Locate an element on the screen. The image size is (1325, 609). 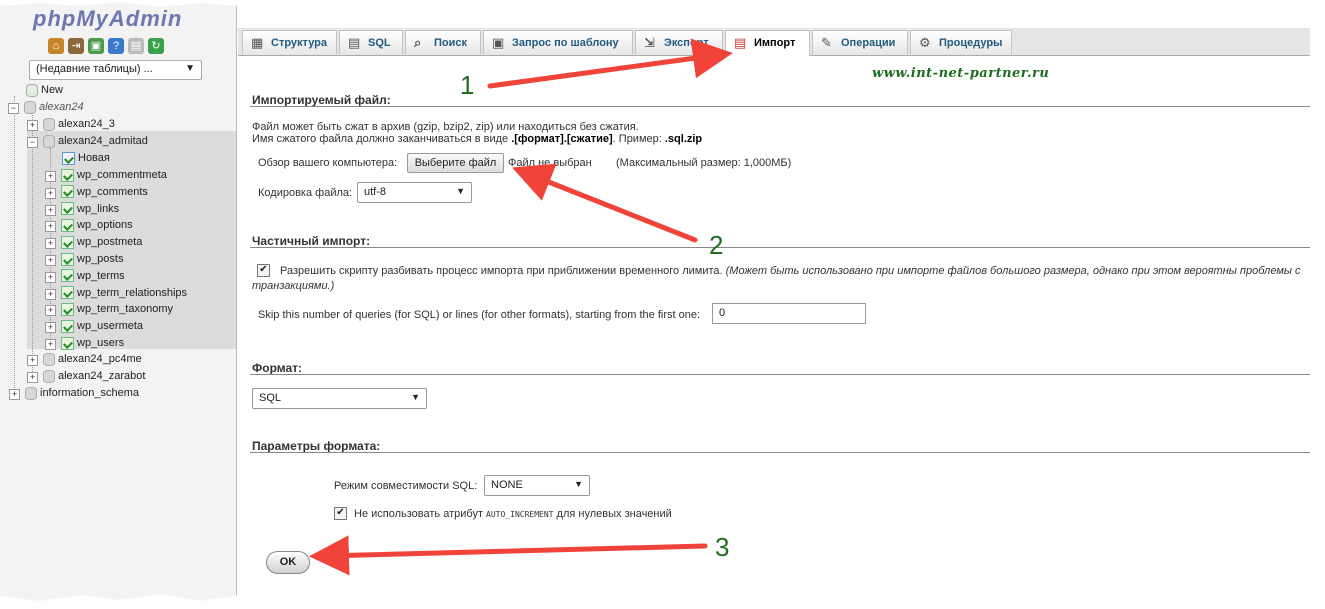
charset-label: Кодировка файла: is located at coordinates (305, 193).